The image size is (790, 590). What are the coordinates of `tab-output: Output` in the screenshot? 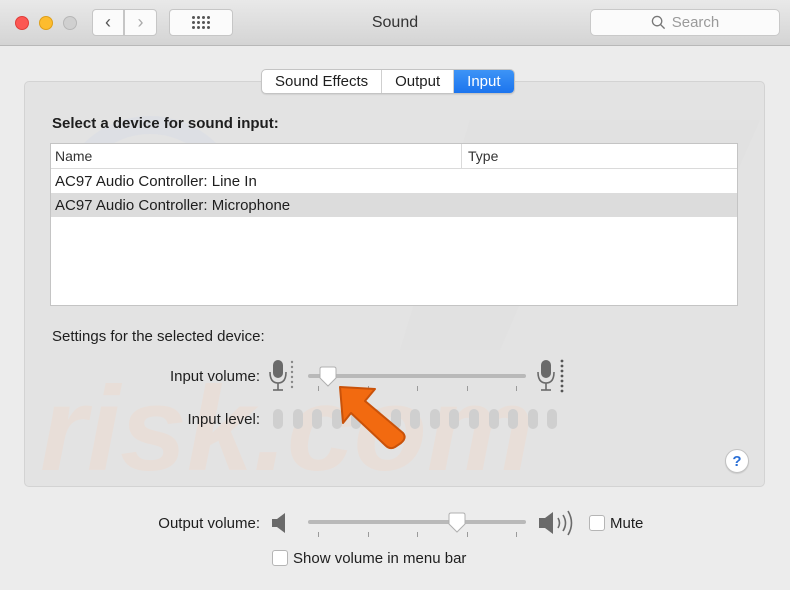 It's located at (418, 81).